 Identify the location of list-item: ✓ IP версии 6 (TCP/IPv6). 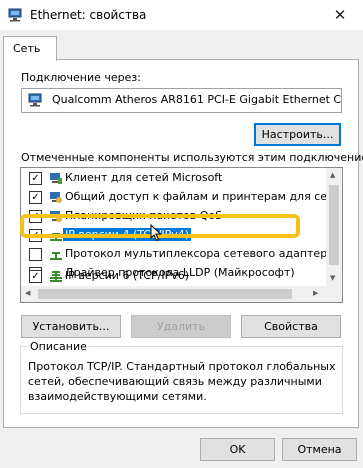
(173, 276).